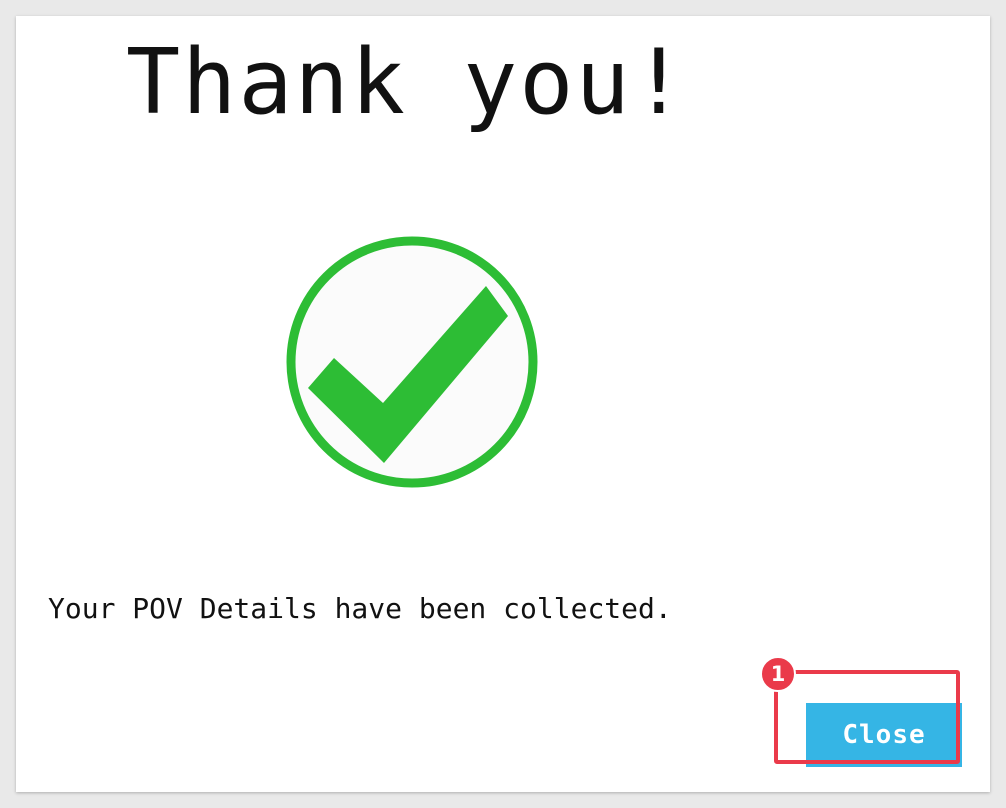 The width and height of the screenshot is (1006, 808). I want to click on check-circle-icon, so click(412, 362).